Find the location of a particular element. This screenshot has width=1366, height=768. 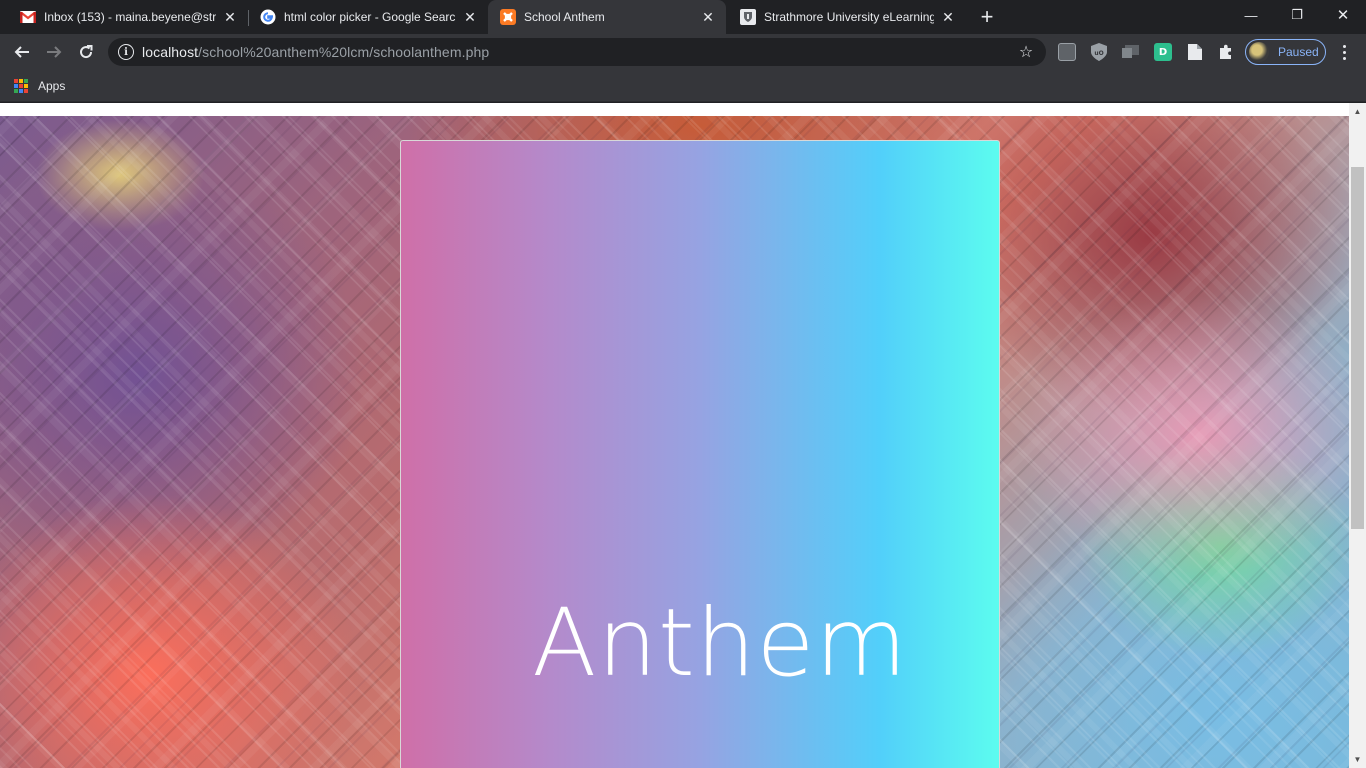

page-scrollbar: ▲ ▼ is located at coordinates (1357, 435).